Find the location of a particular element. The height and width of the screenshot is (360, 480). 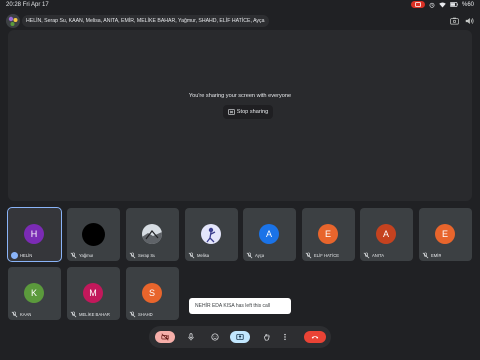

present-screen-icon is located at coordinates (240, 337).